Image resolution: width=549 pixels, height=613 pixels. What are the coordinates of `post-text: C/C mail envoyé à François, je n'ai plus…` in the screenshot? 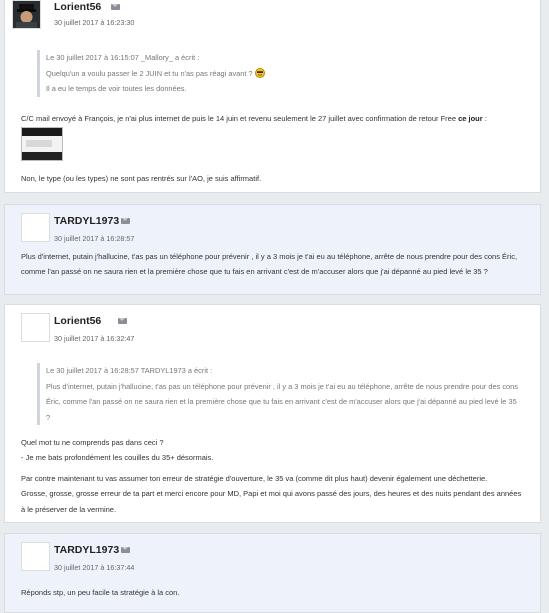 It's located at (254, 118).